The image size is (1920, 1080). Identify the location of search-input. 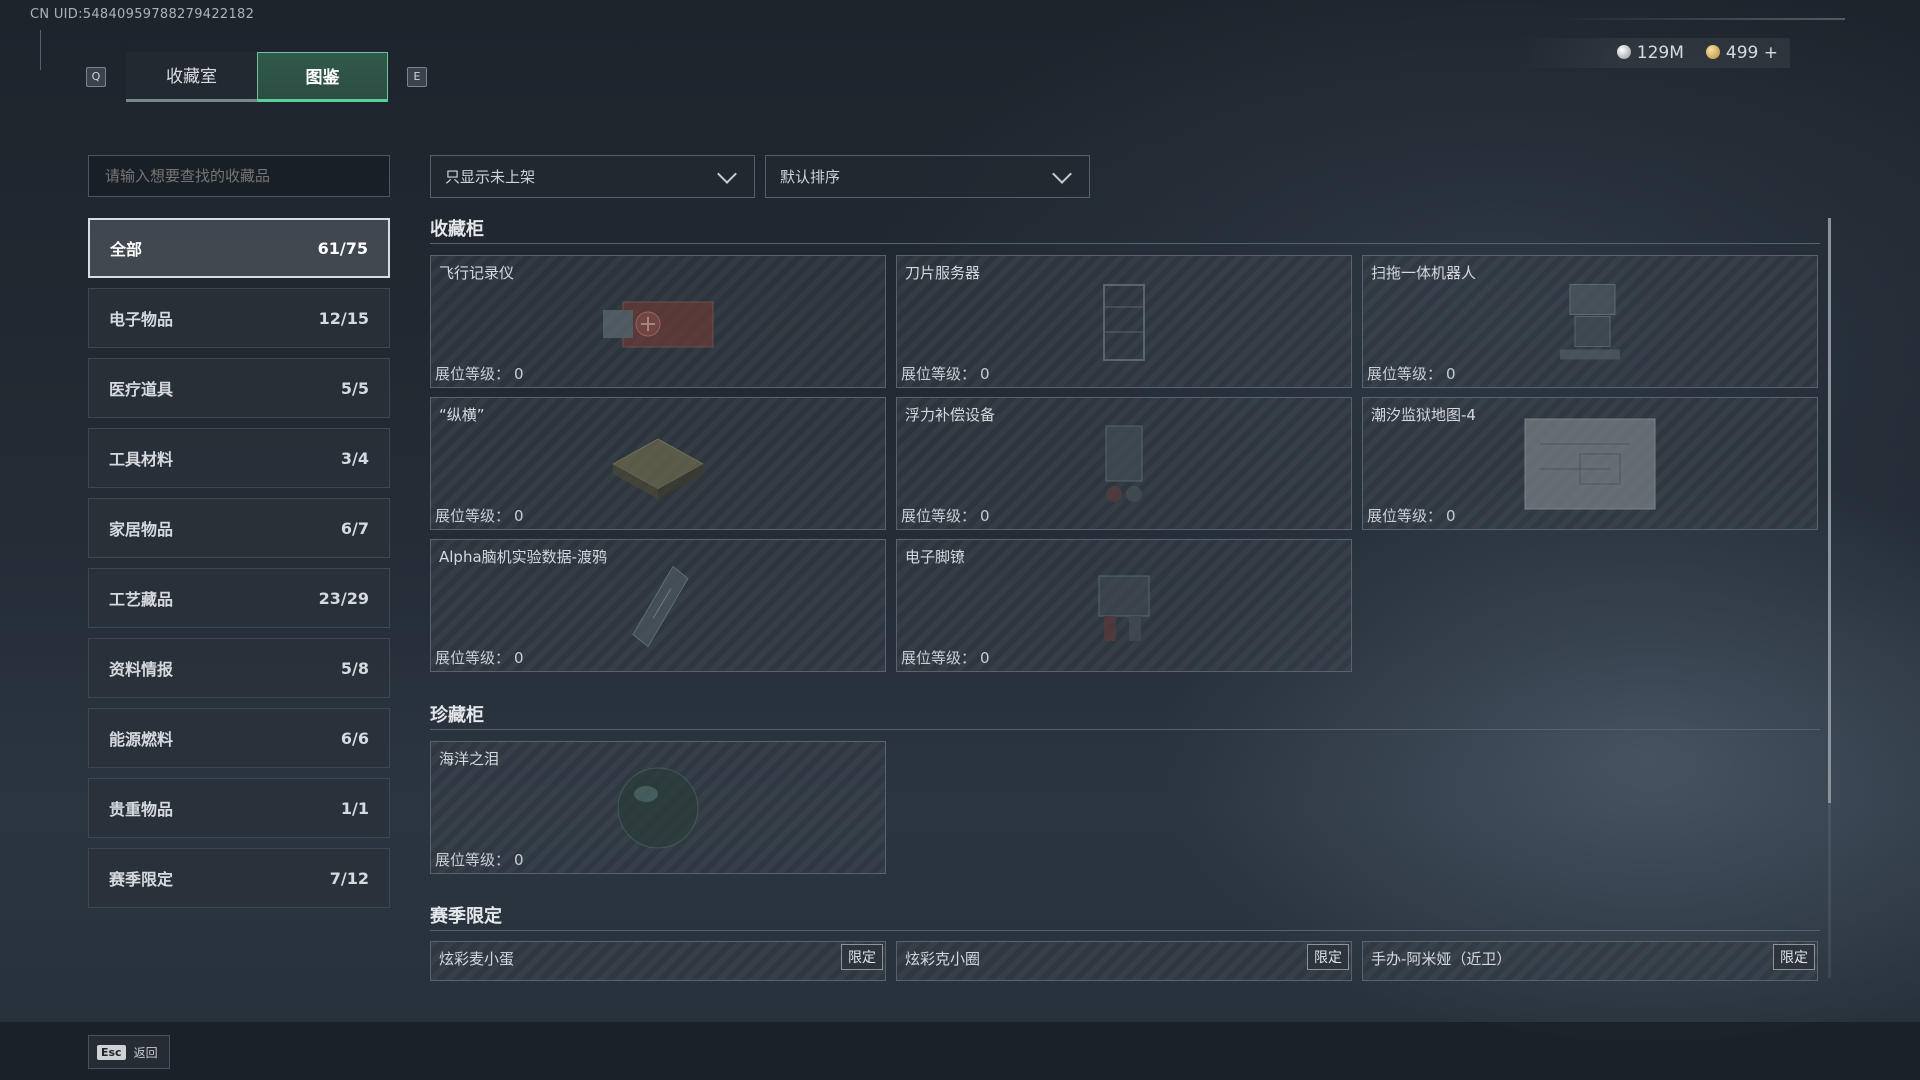
(239, 176).